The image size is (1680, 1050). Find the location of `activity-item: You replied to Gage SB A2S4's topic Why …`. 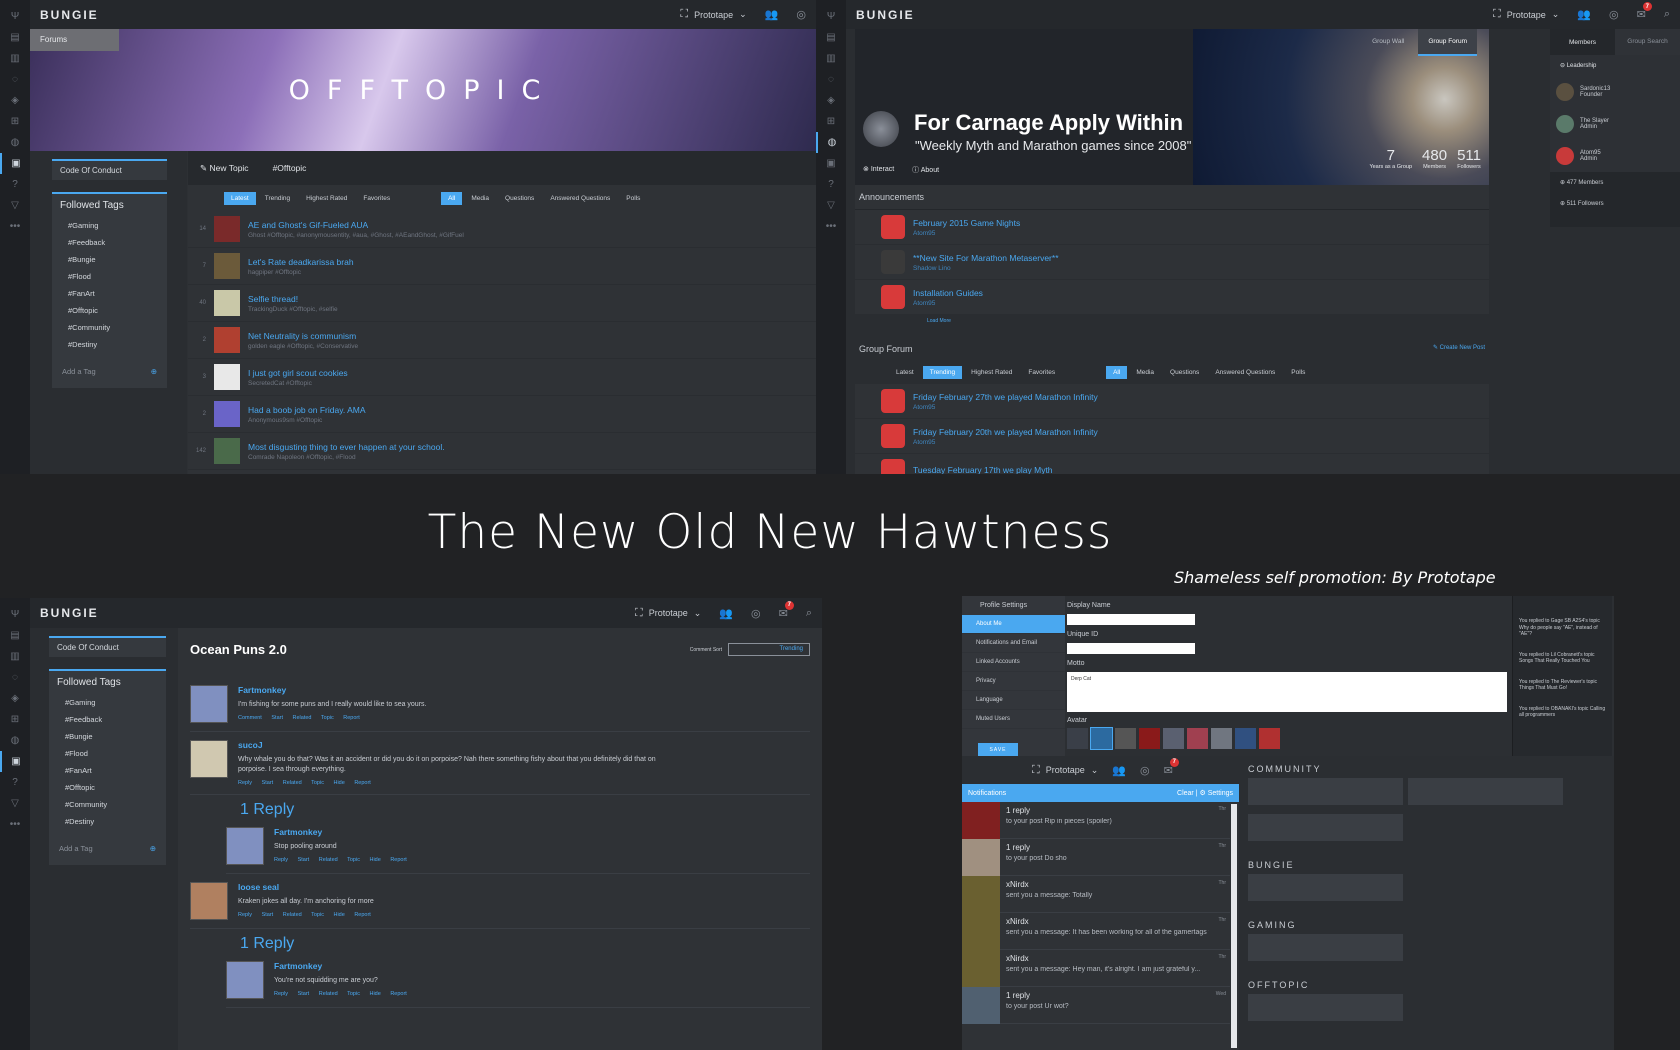

activity-item: You replied to Gage SB A2S4's topic Why … is located at coordinates (1562, 628).